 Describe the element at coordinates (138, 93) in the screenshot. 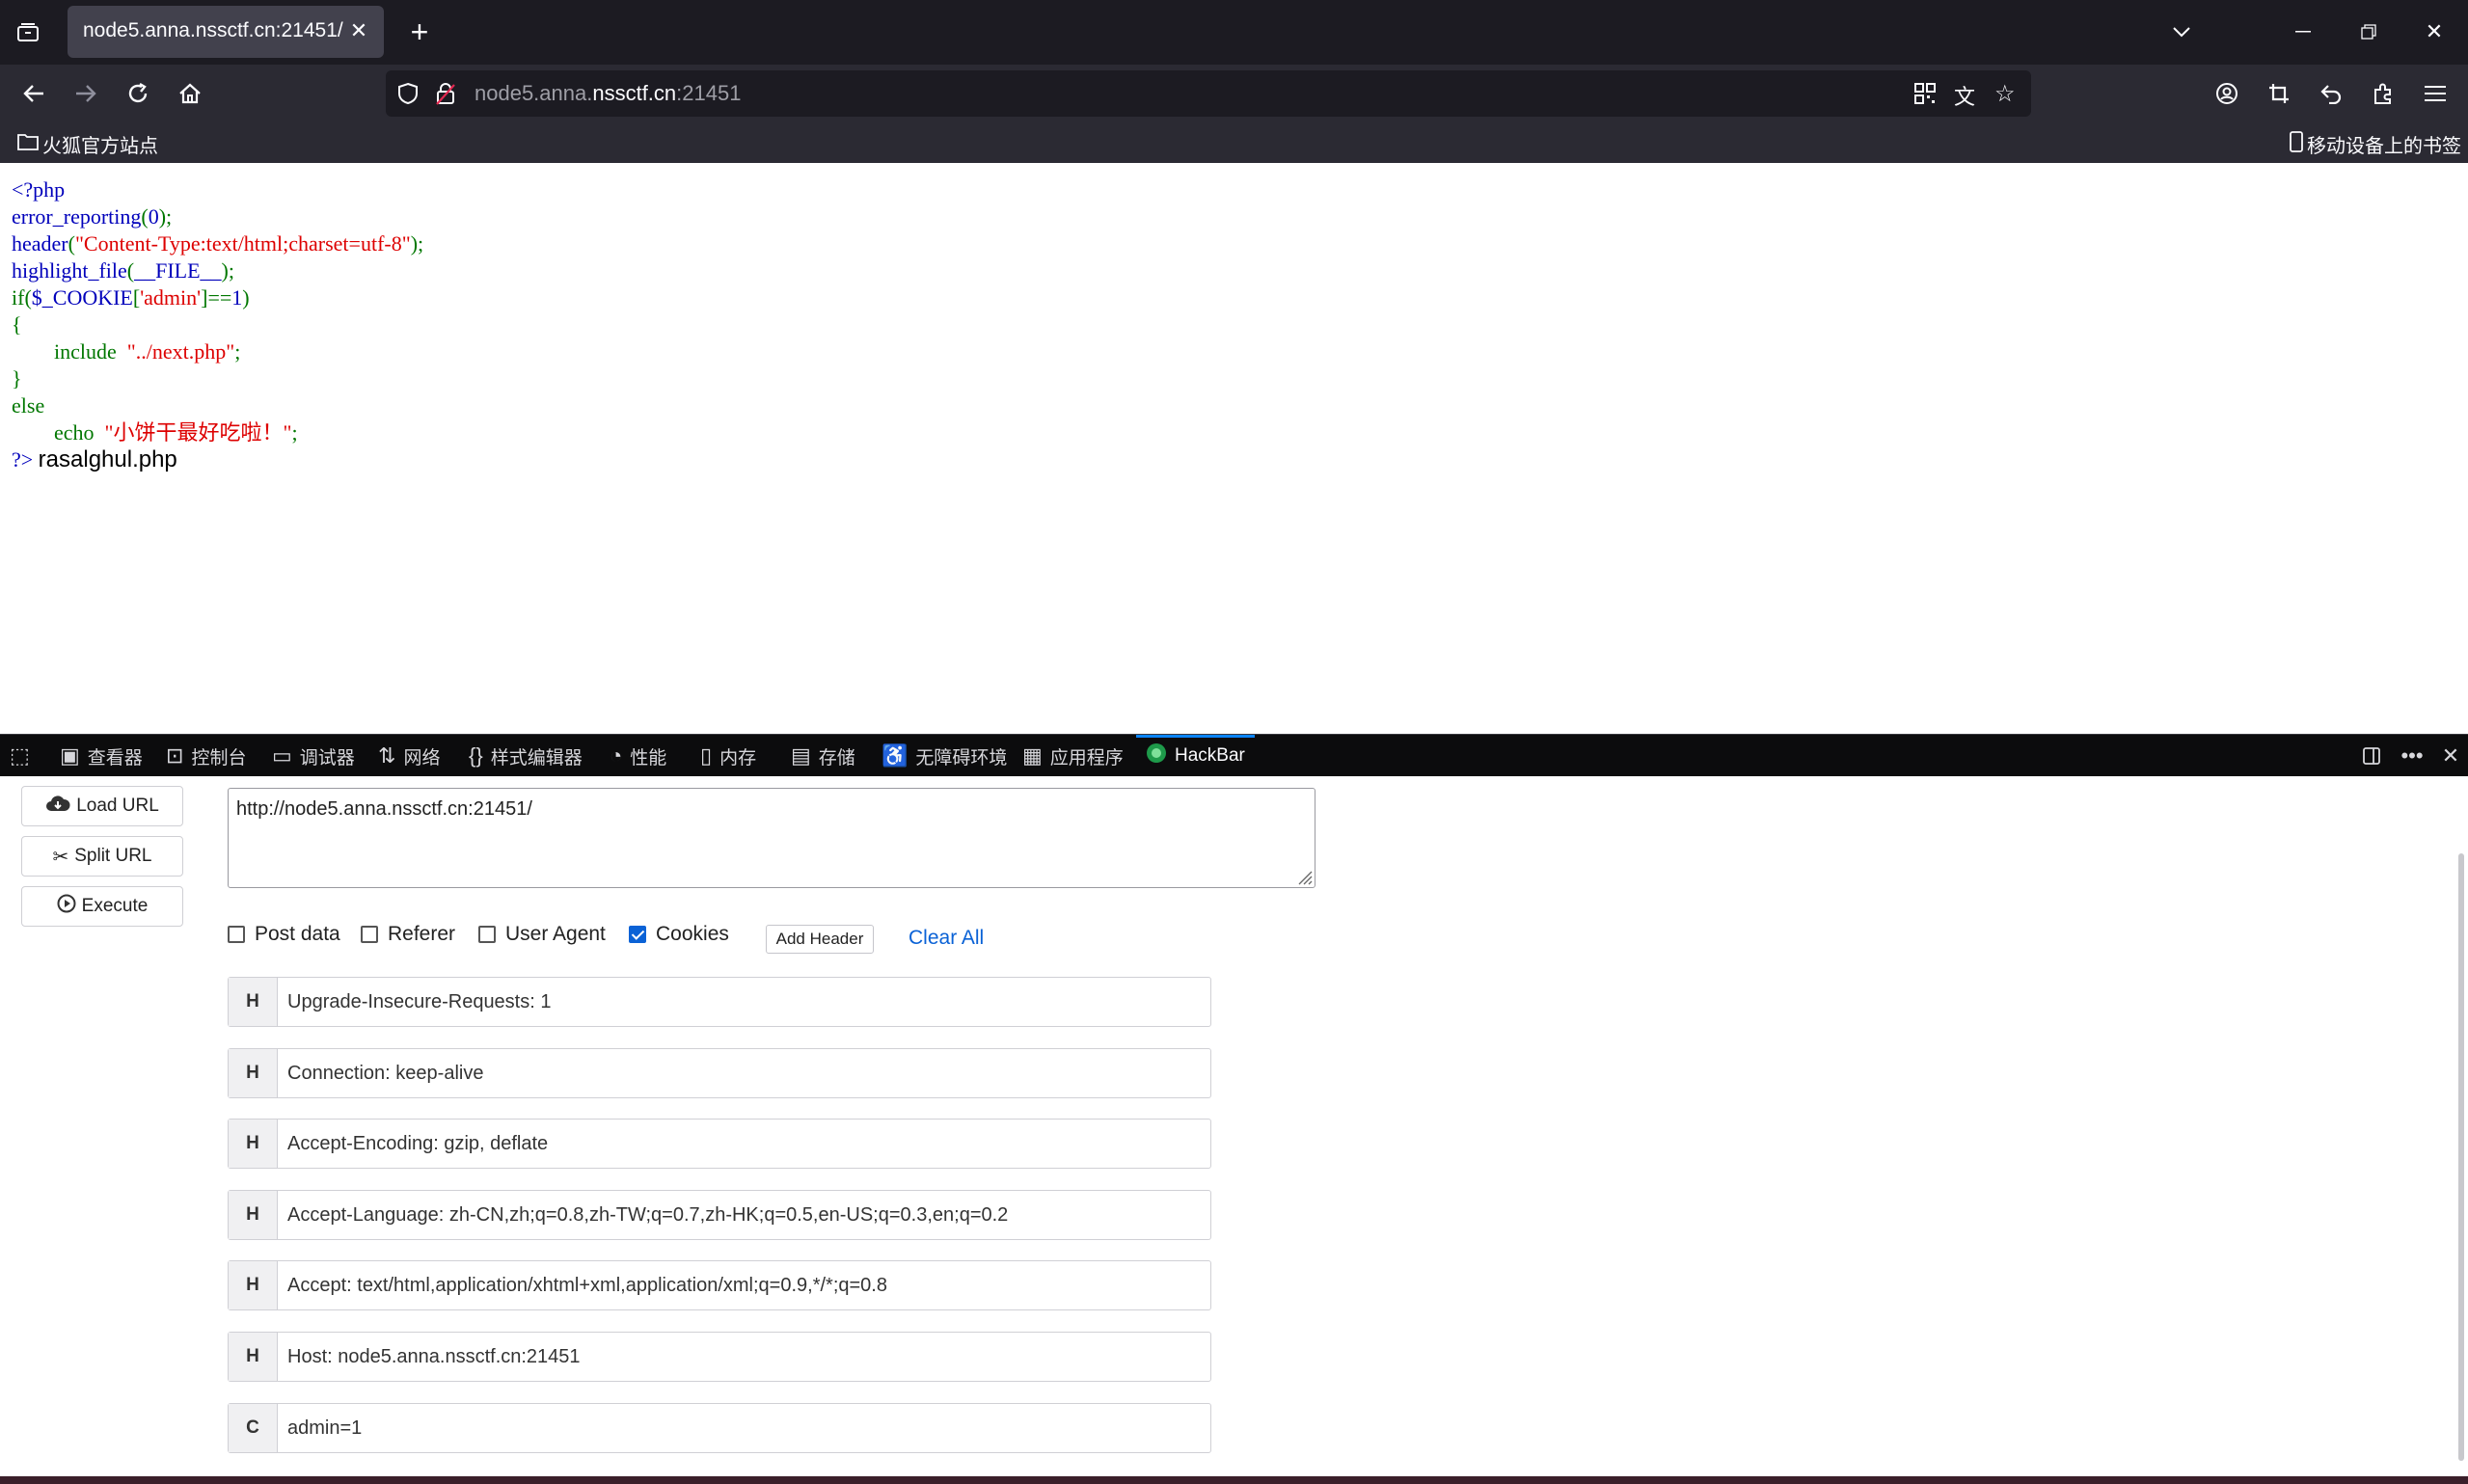

I see `reload-icon` at that location.